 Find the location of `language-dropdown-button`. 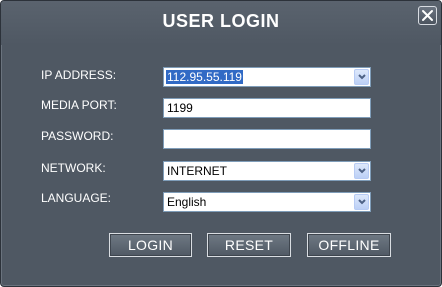

language-dropdown-button is located at coordinates (361, 202).